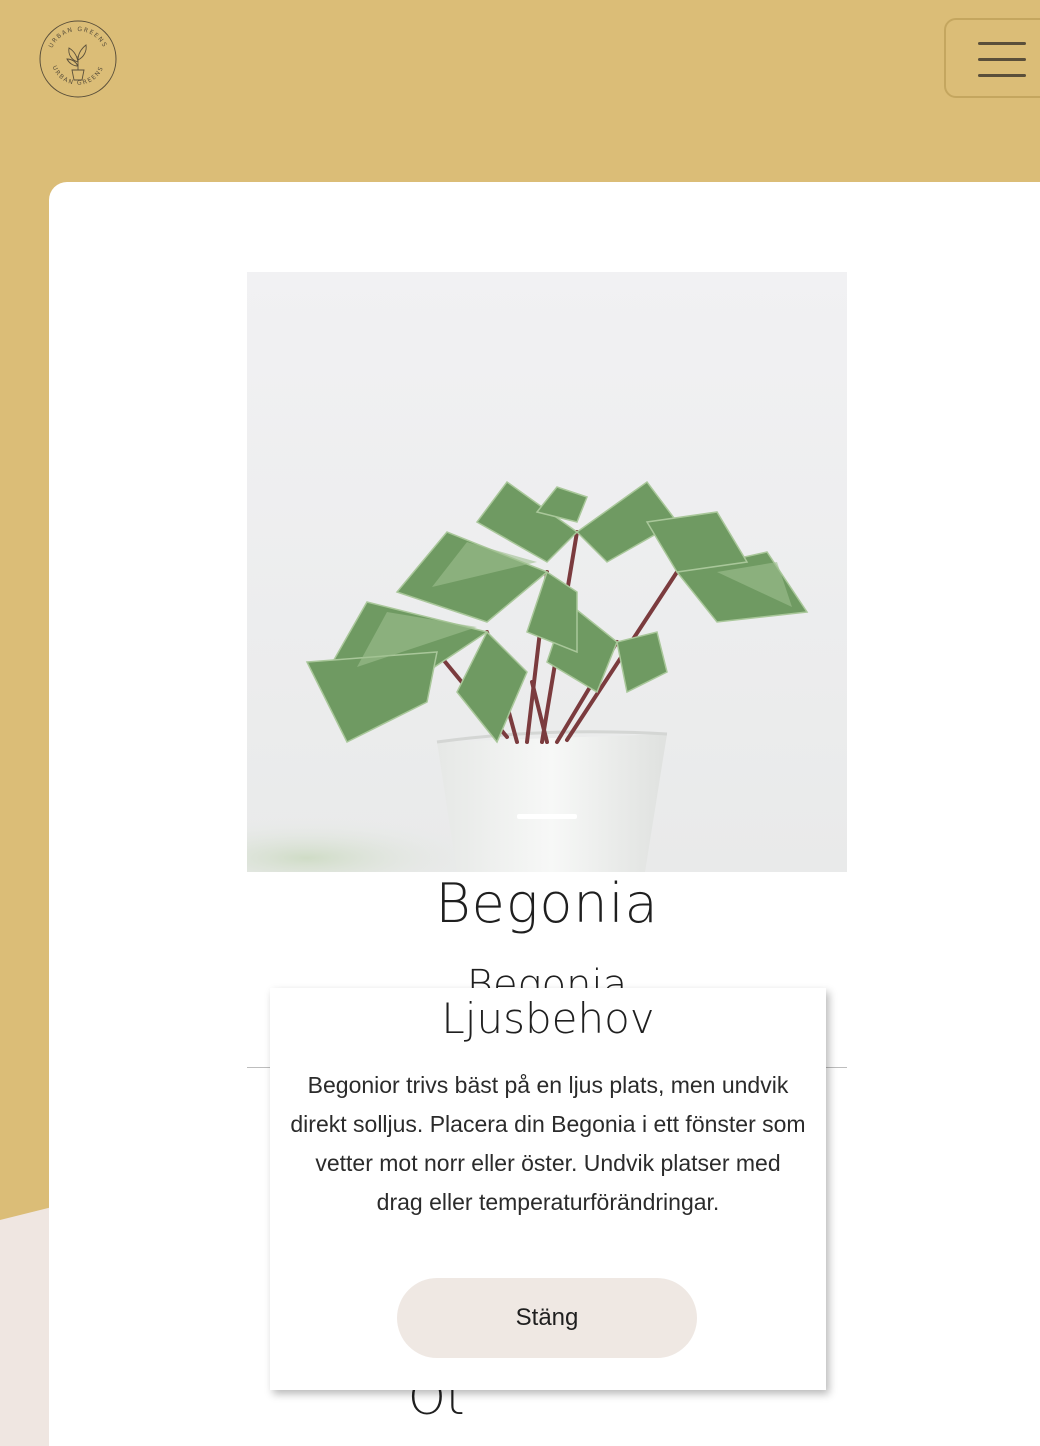 The image size is (1040, 1446). I want to click on svg-text: URBAN GREENS, so click(78, 37).